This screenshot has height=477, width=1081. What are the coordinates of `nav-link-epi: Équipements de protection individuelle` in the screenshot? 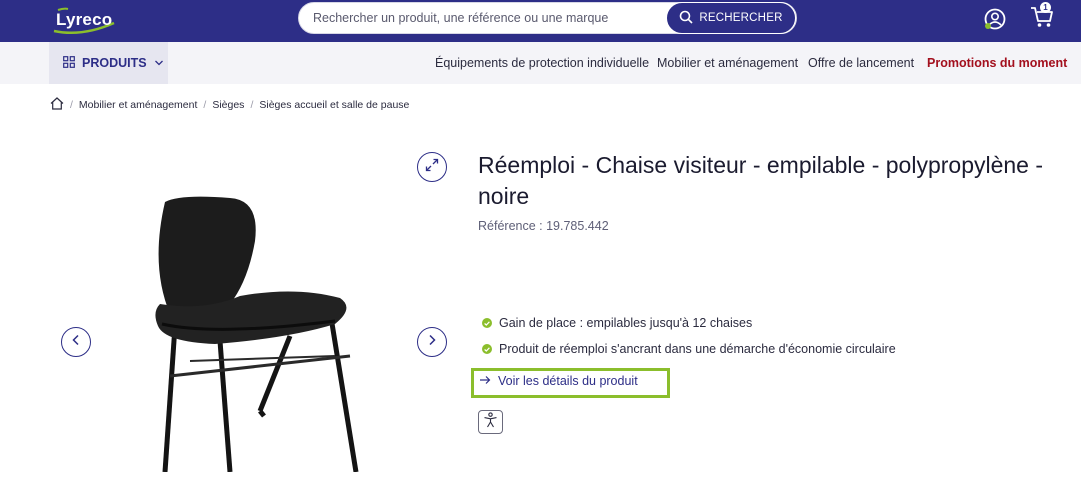 It's located at (542, 63).